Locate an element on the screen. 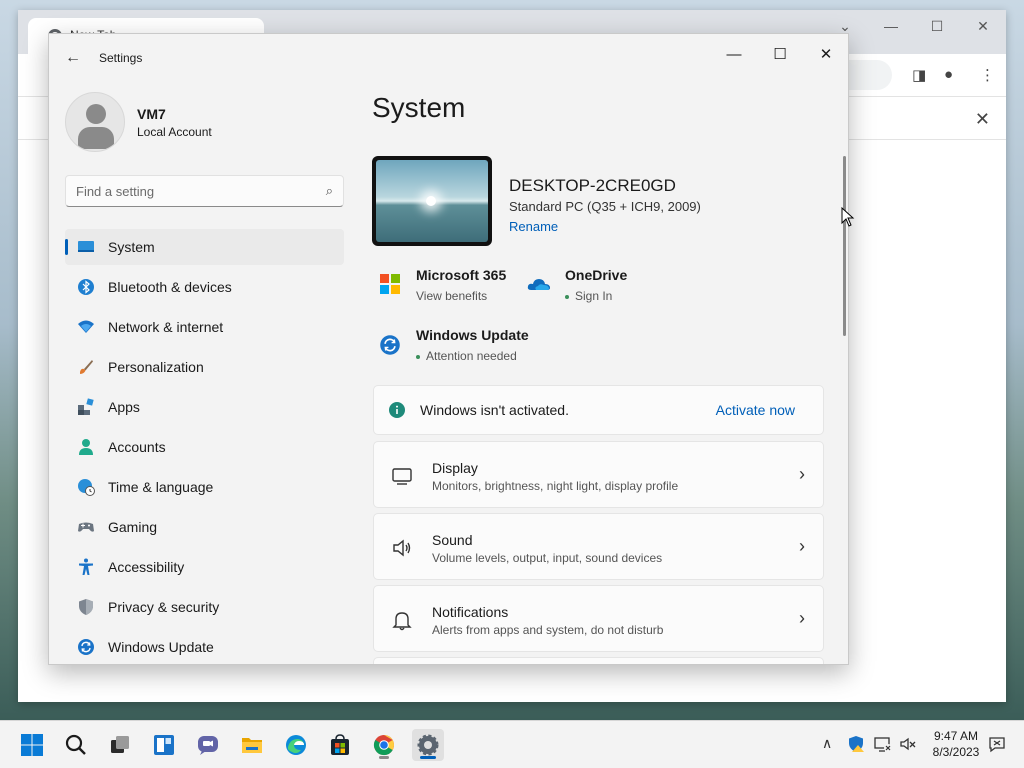  task-view-button is located at coordinates (120, 745).